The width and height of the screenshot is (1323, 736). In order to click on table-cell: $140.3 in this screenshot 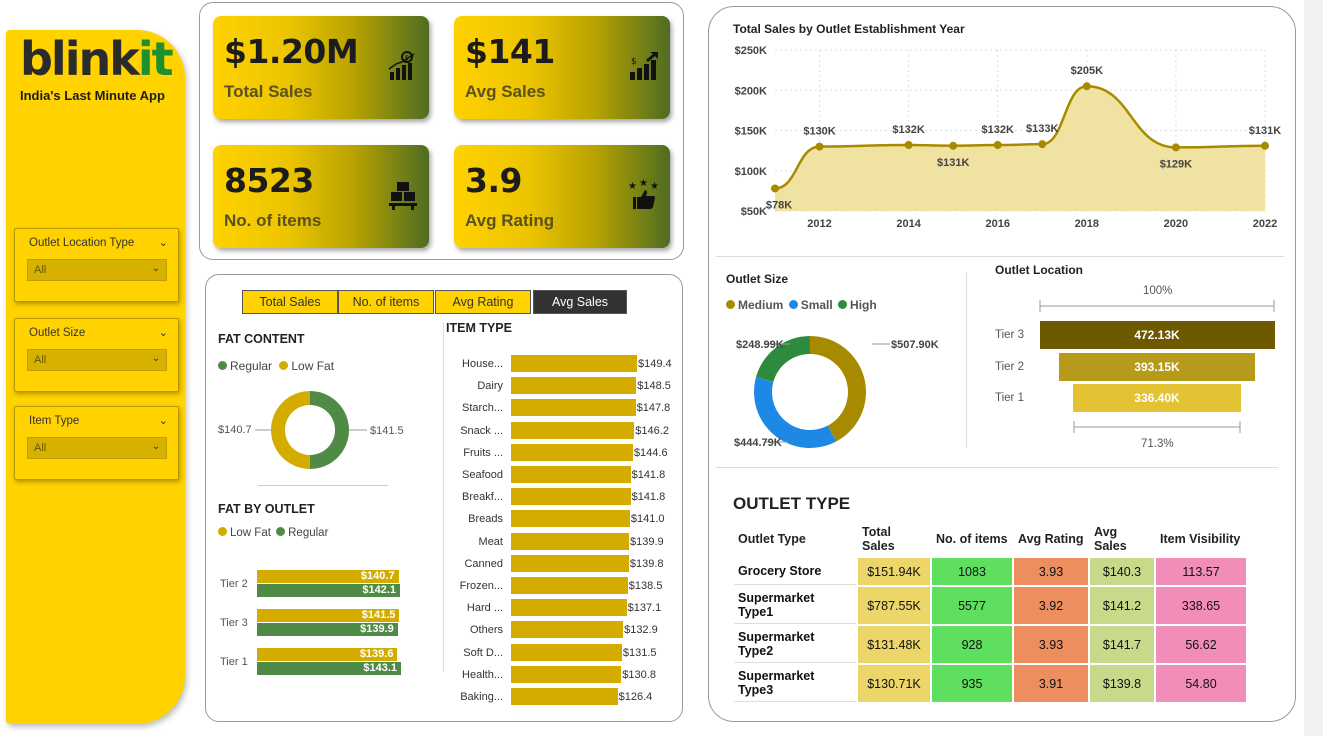, I will do `click(1122, 571)`.